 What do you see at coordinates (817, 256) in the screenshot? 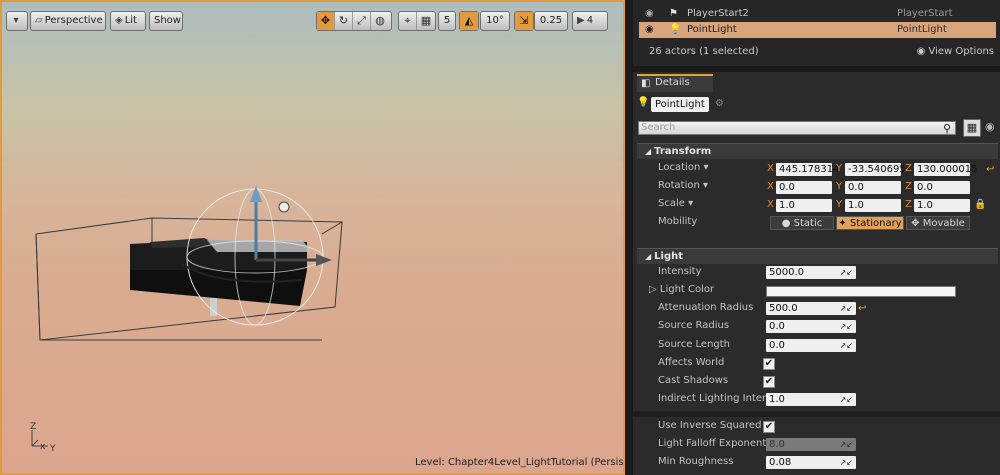
I see `section-light: ◢ Light` at bounding box center [817, 256].